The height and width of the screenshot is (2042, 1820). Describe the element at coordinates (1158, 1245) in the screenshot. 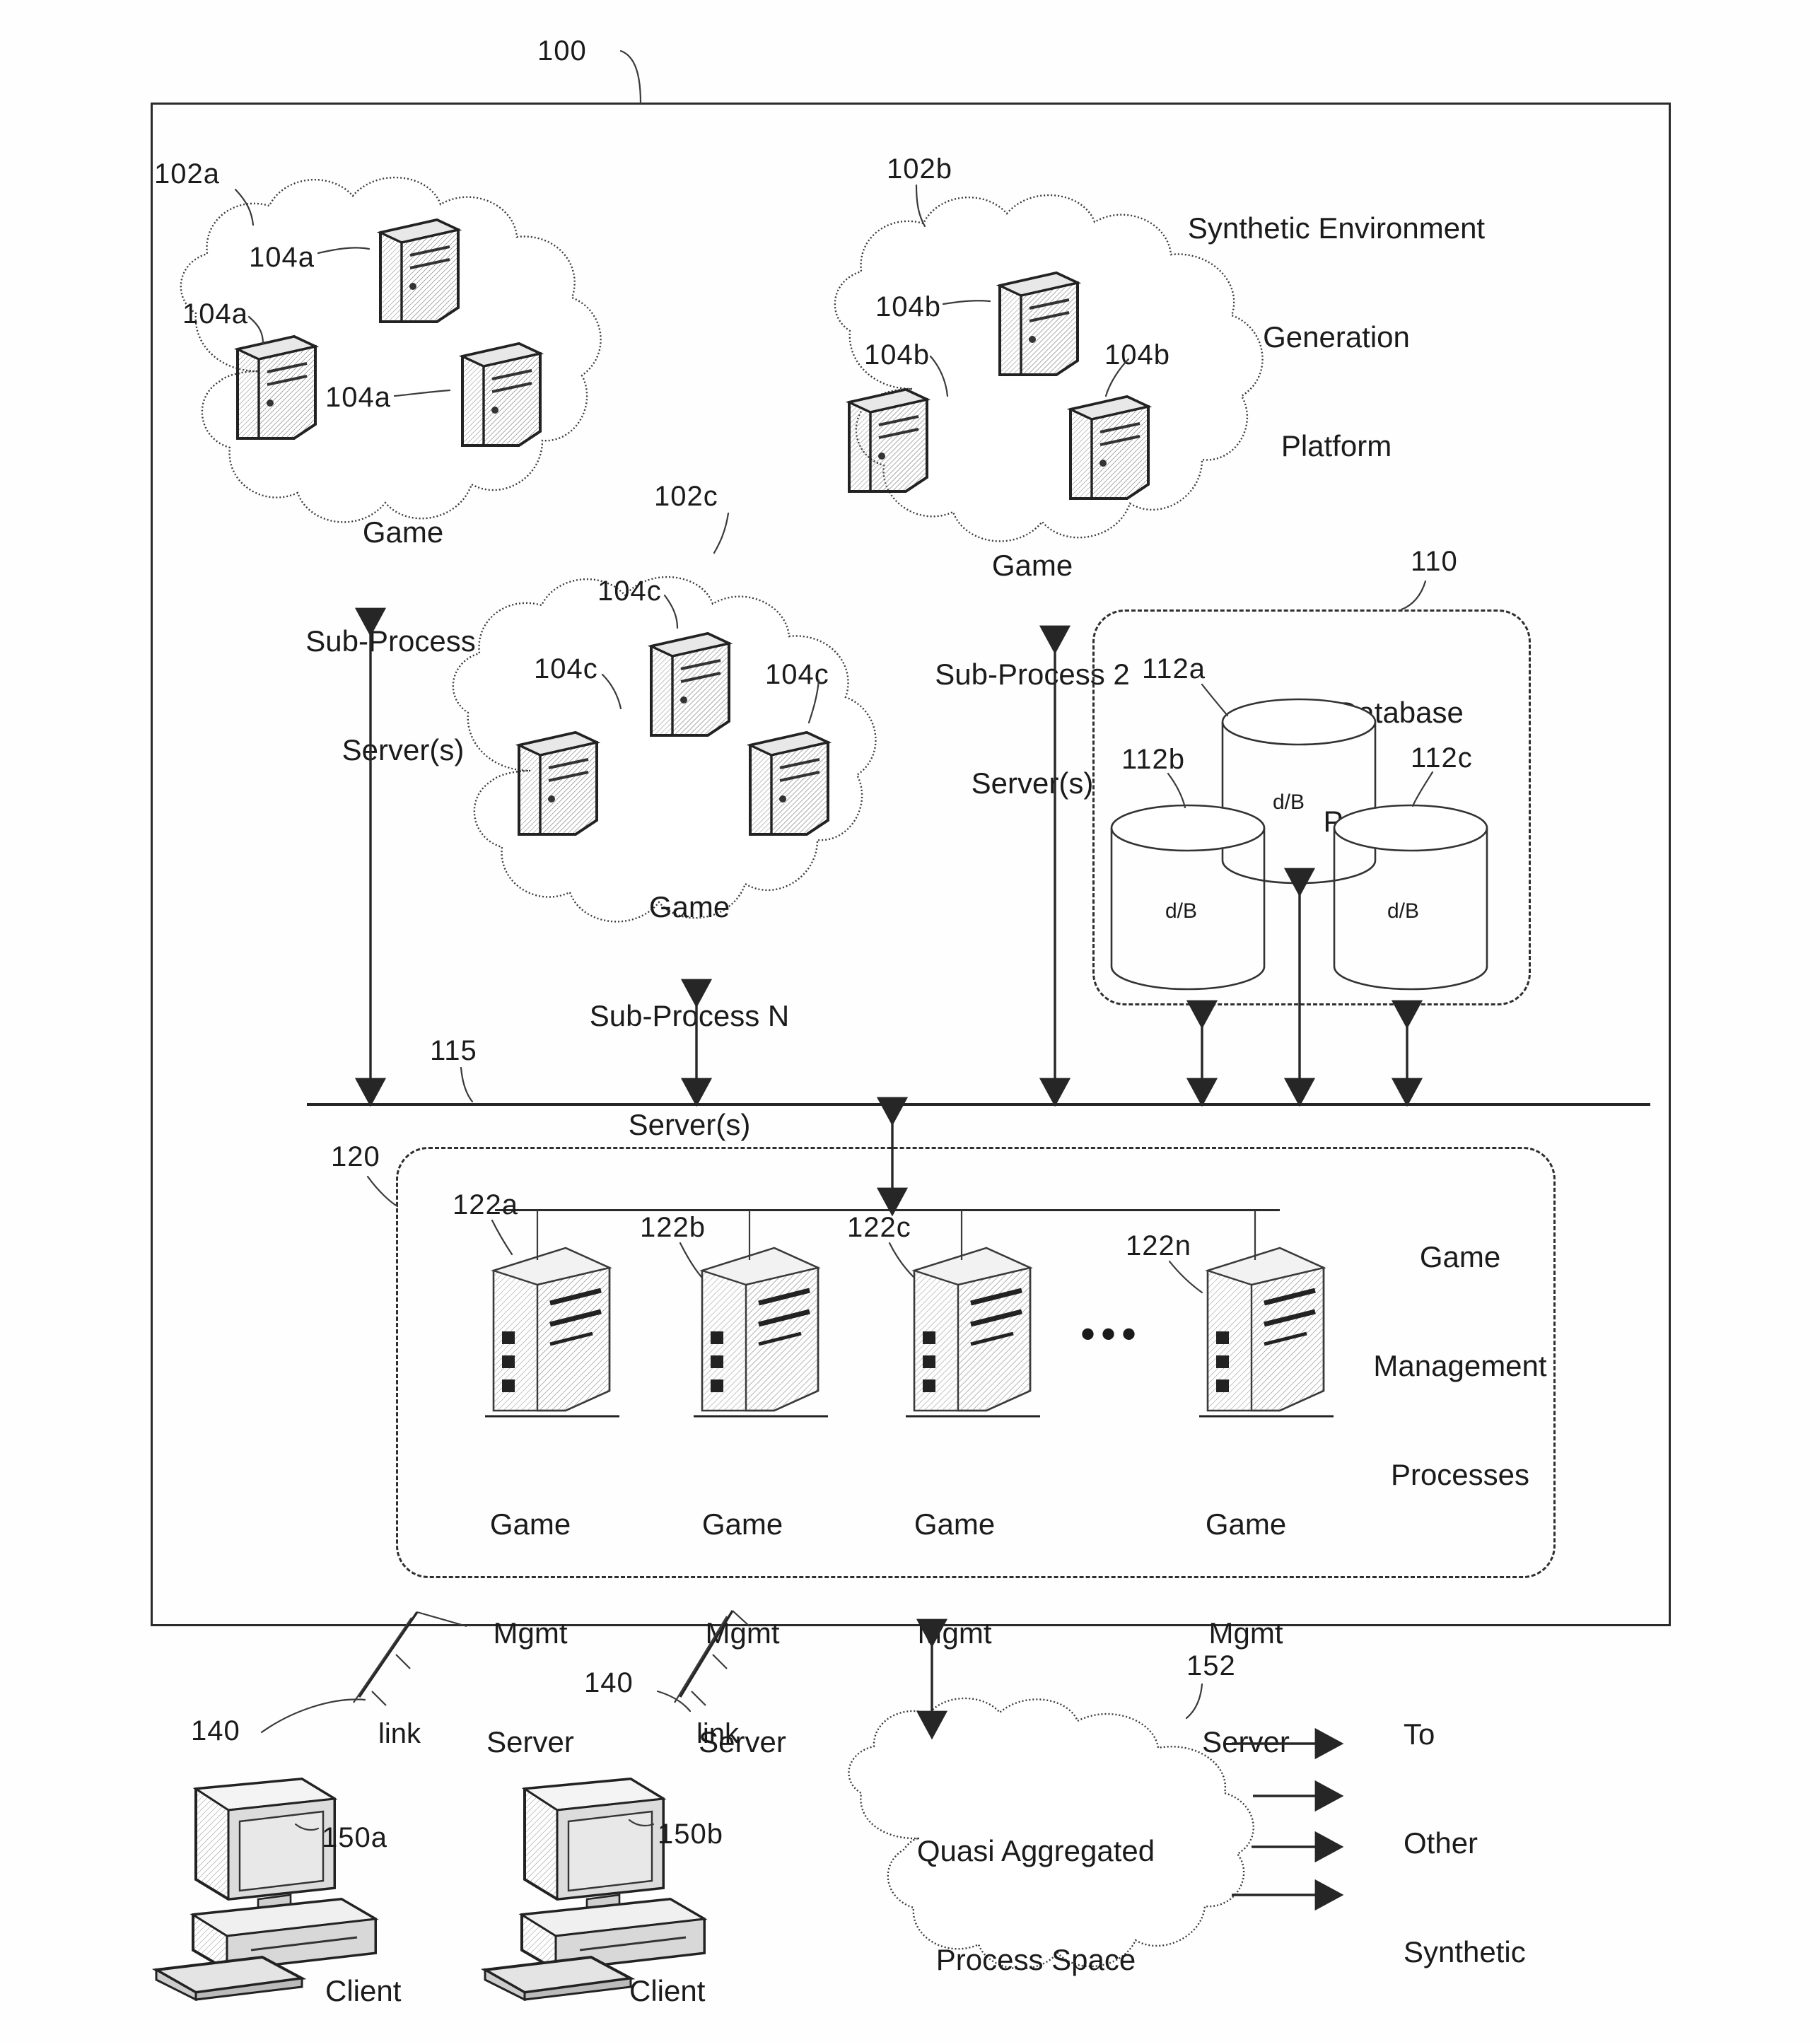

I see `ref-122n: 122n` at that location.